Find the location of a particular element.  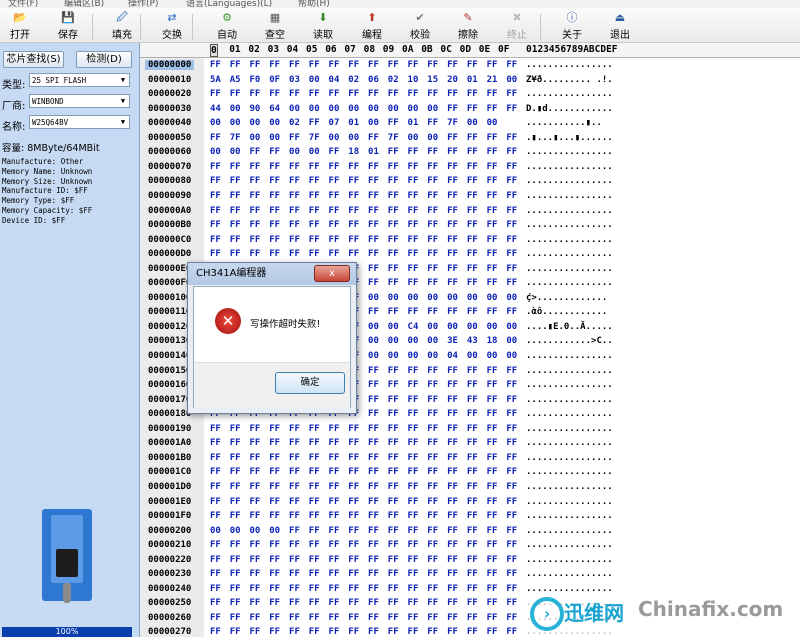

row-address: 00000240 is located at coordinates (170, 588).